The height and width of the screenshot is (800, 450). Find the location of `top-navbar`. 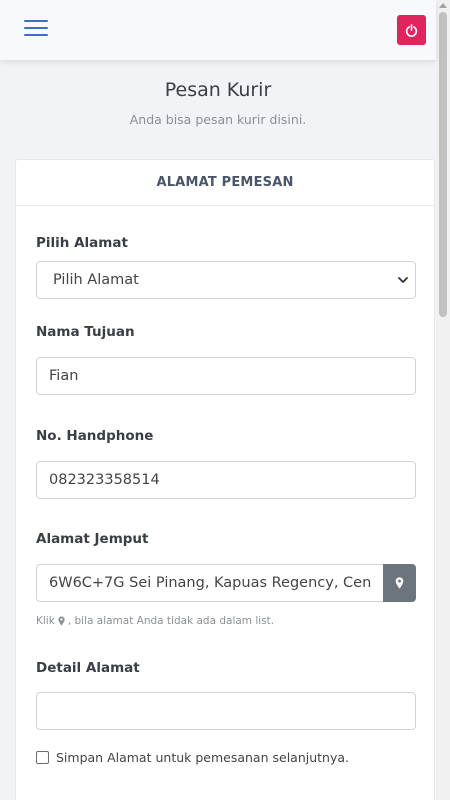

top-navbar is located at coordinates (218, 30).